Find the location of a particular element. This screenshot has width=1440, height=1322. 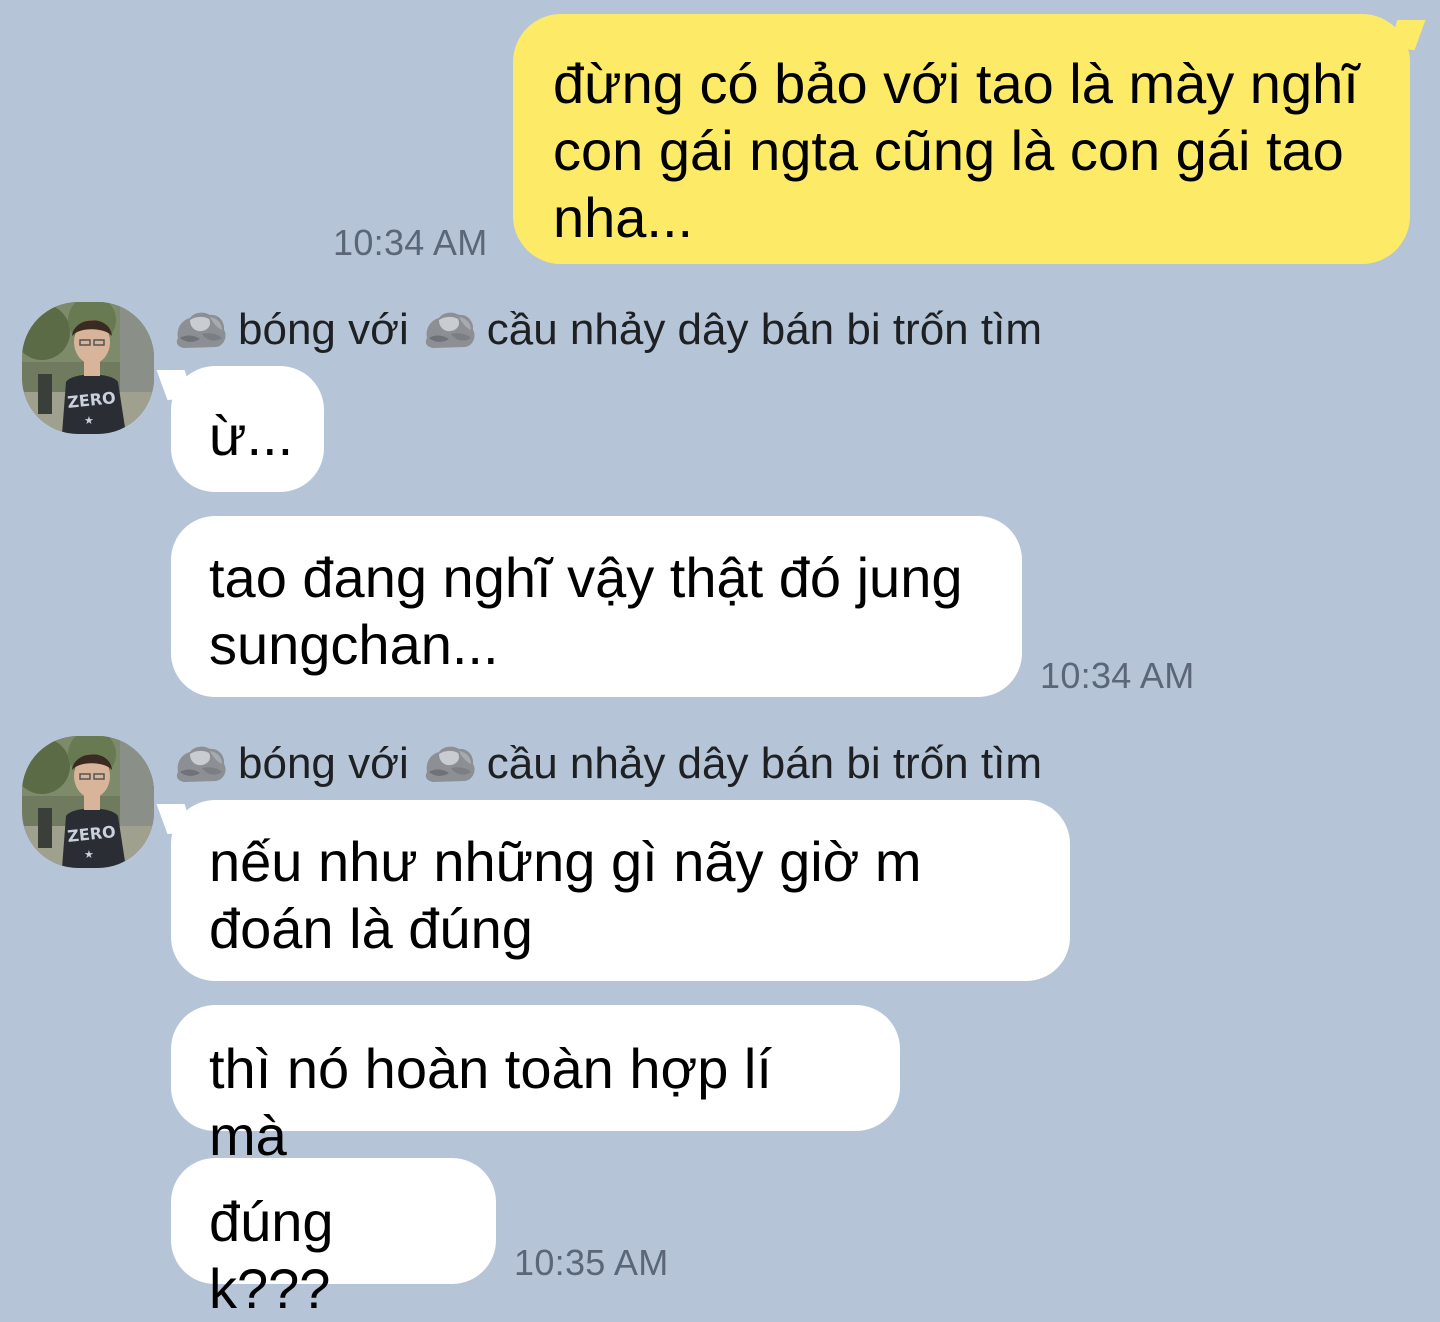

message-text: nếu như những gì nãy giờ m đoán là đúng is located at coordinates (565, 895).